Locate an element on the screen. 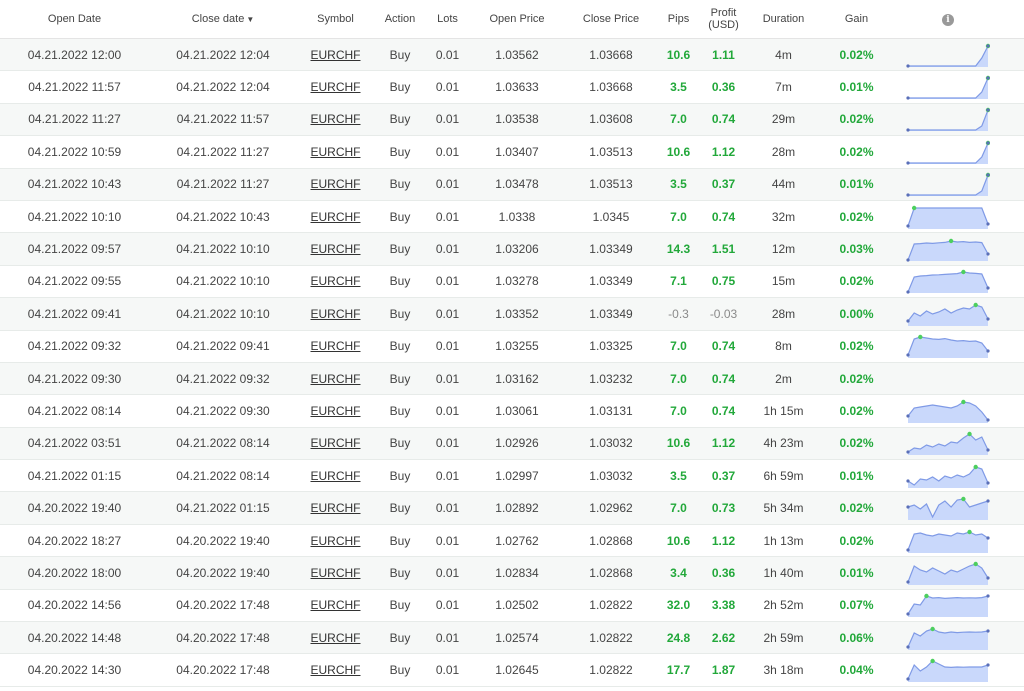  open-date-cell: 04.21.2022 09:55 is located at coordinates (74, 282).